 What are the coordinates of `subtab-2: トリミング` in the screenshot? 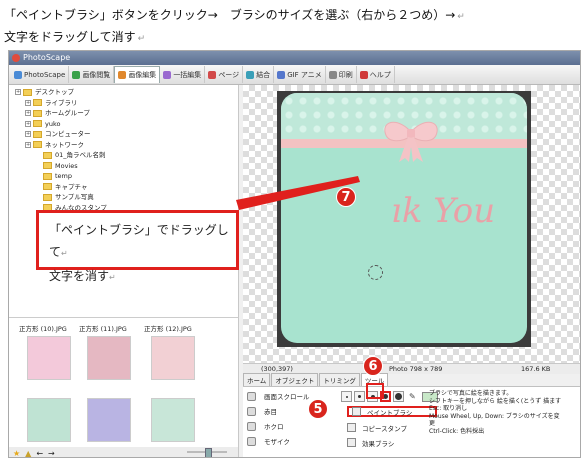 It's located at (339, 379).